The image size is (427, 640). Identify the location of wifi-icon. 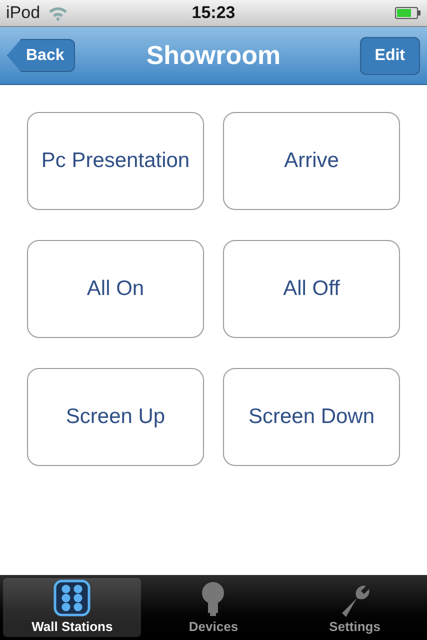
(58, 13).